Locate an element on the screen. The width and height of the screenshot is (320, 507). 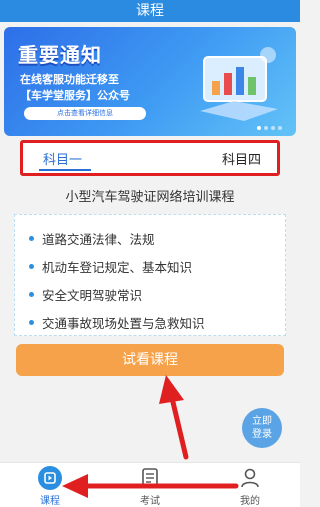
page-header: 课程 is located at coordinates (150, 11).